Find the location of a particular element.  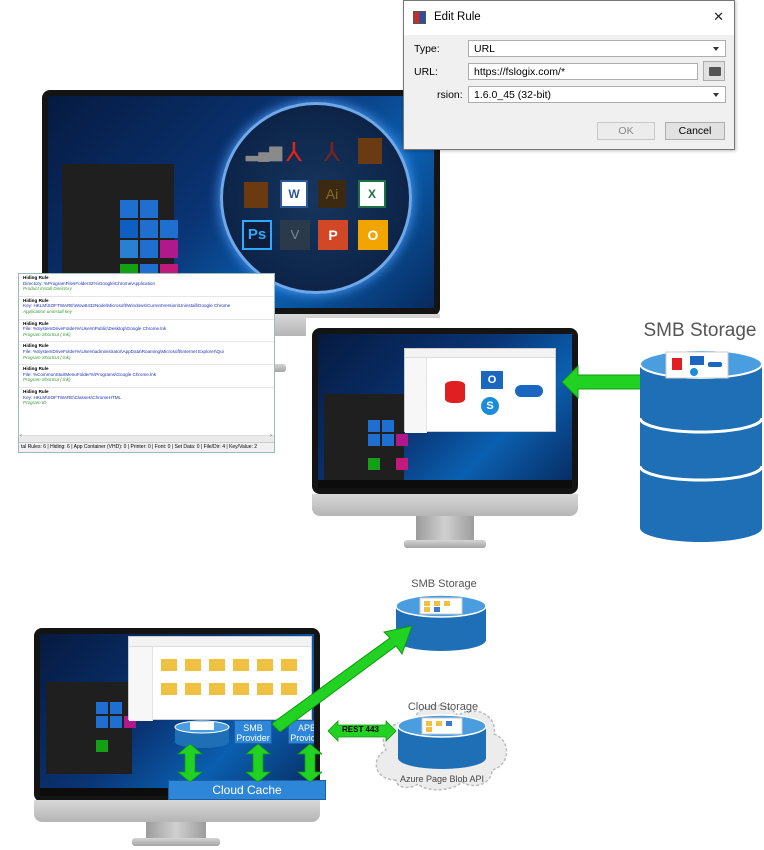

powerpoint-icon: P is located at coordinates (333, 235).